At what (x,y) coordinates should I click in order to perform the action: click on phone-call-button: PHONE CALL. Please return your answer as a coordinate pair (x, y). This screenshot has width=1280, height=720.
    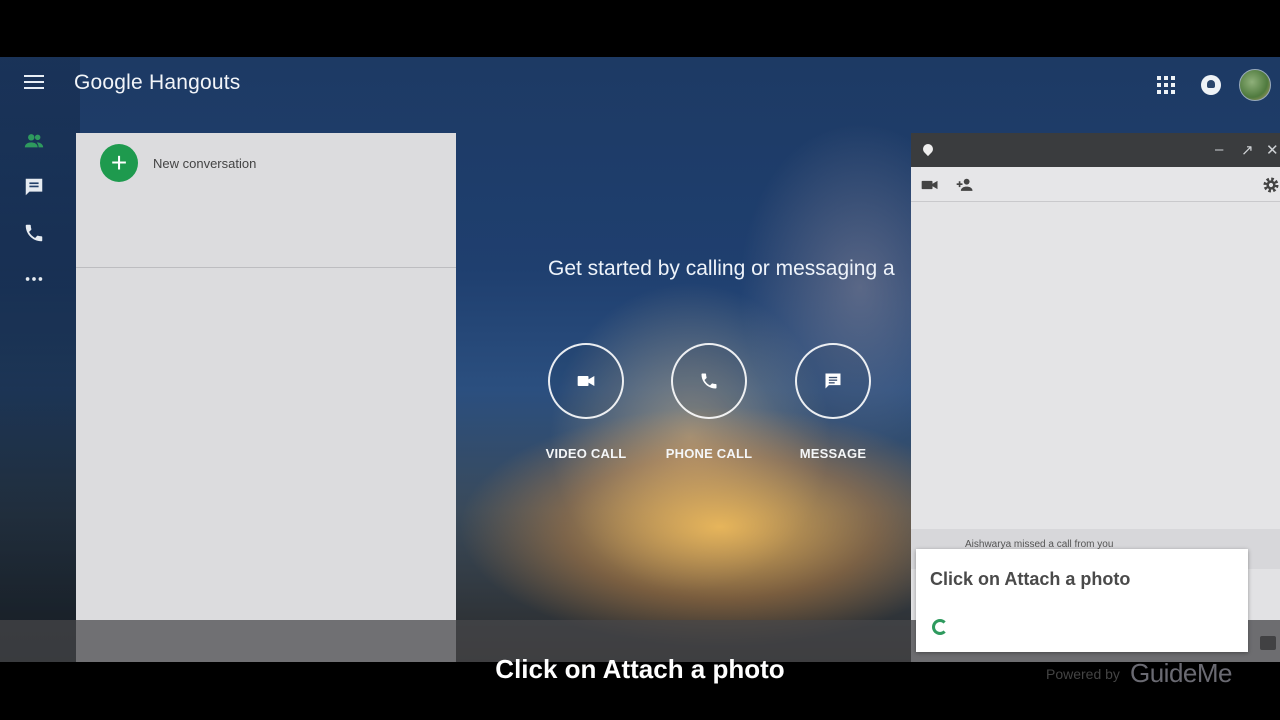
    Looking at the image, I should click on (709, 402).